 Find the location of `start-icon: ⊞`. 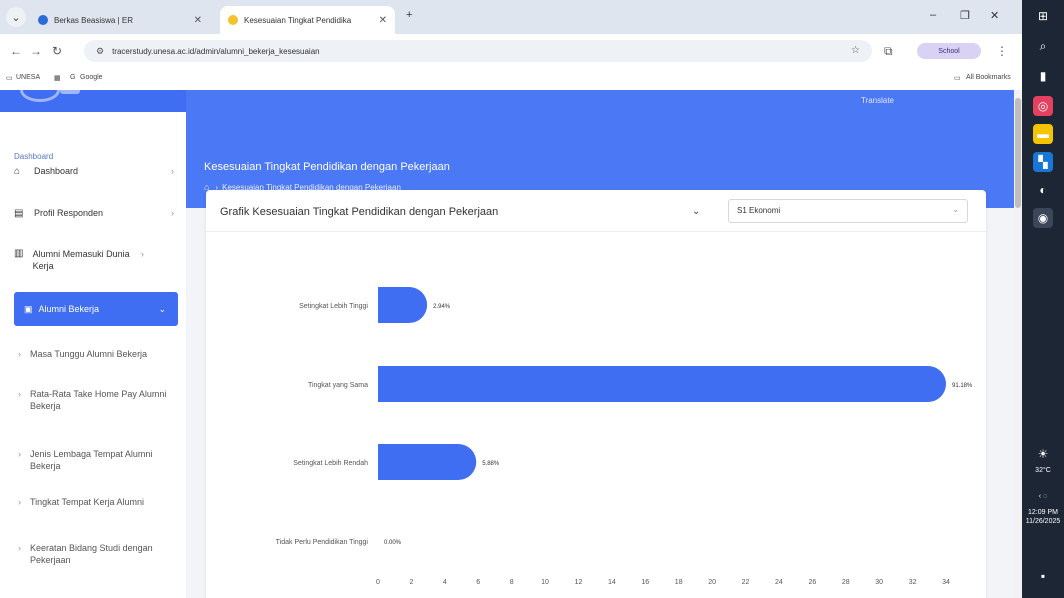

start-icon: ⊞ is located at coordinates (1043, 16).